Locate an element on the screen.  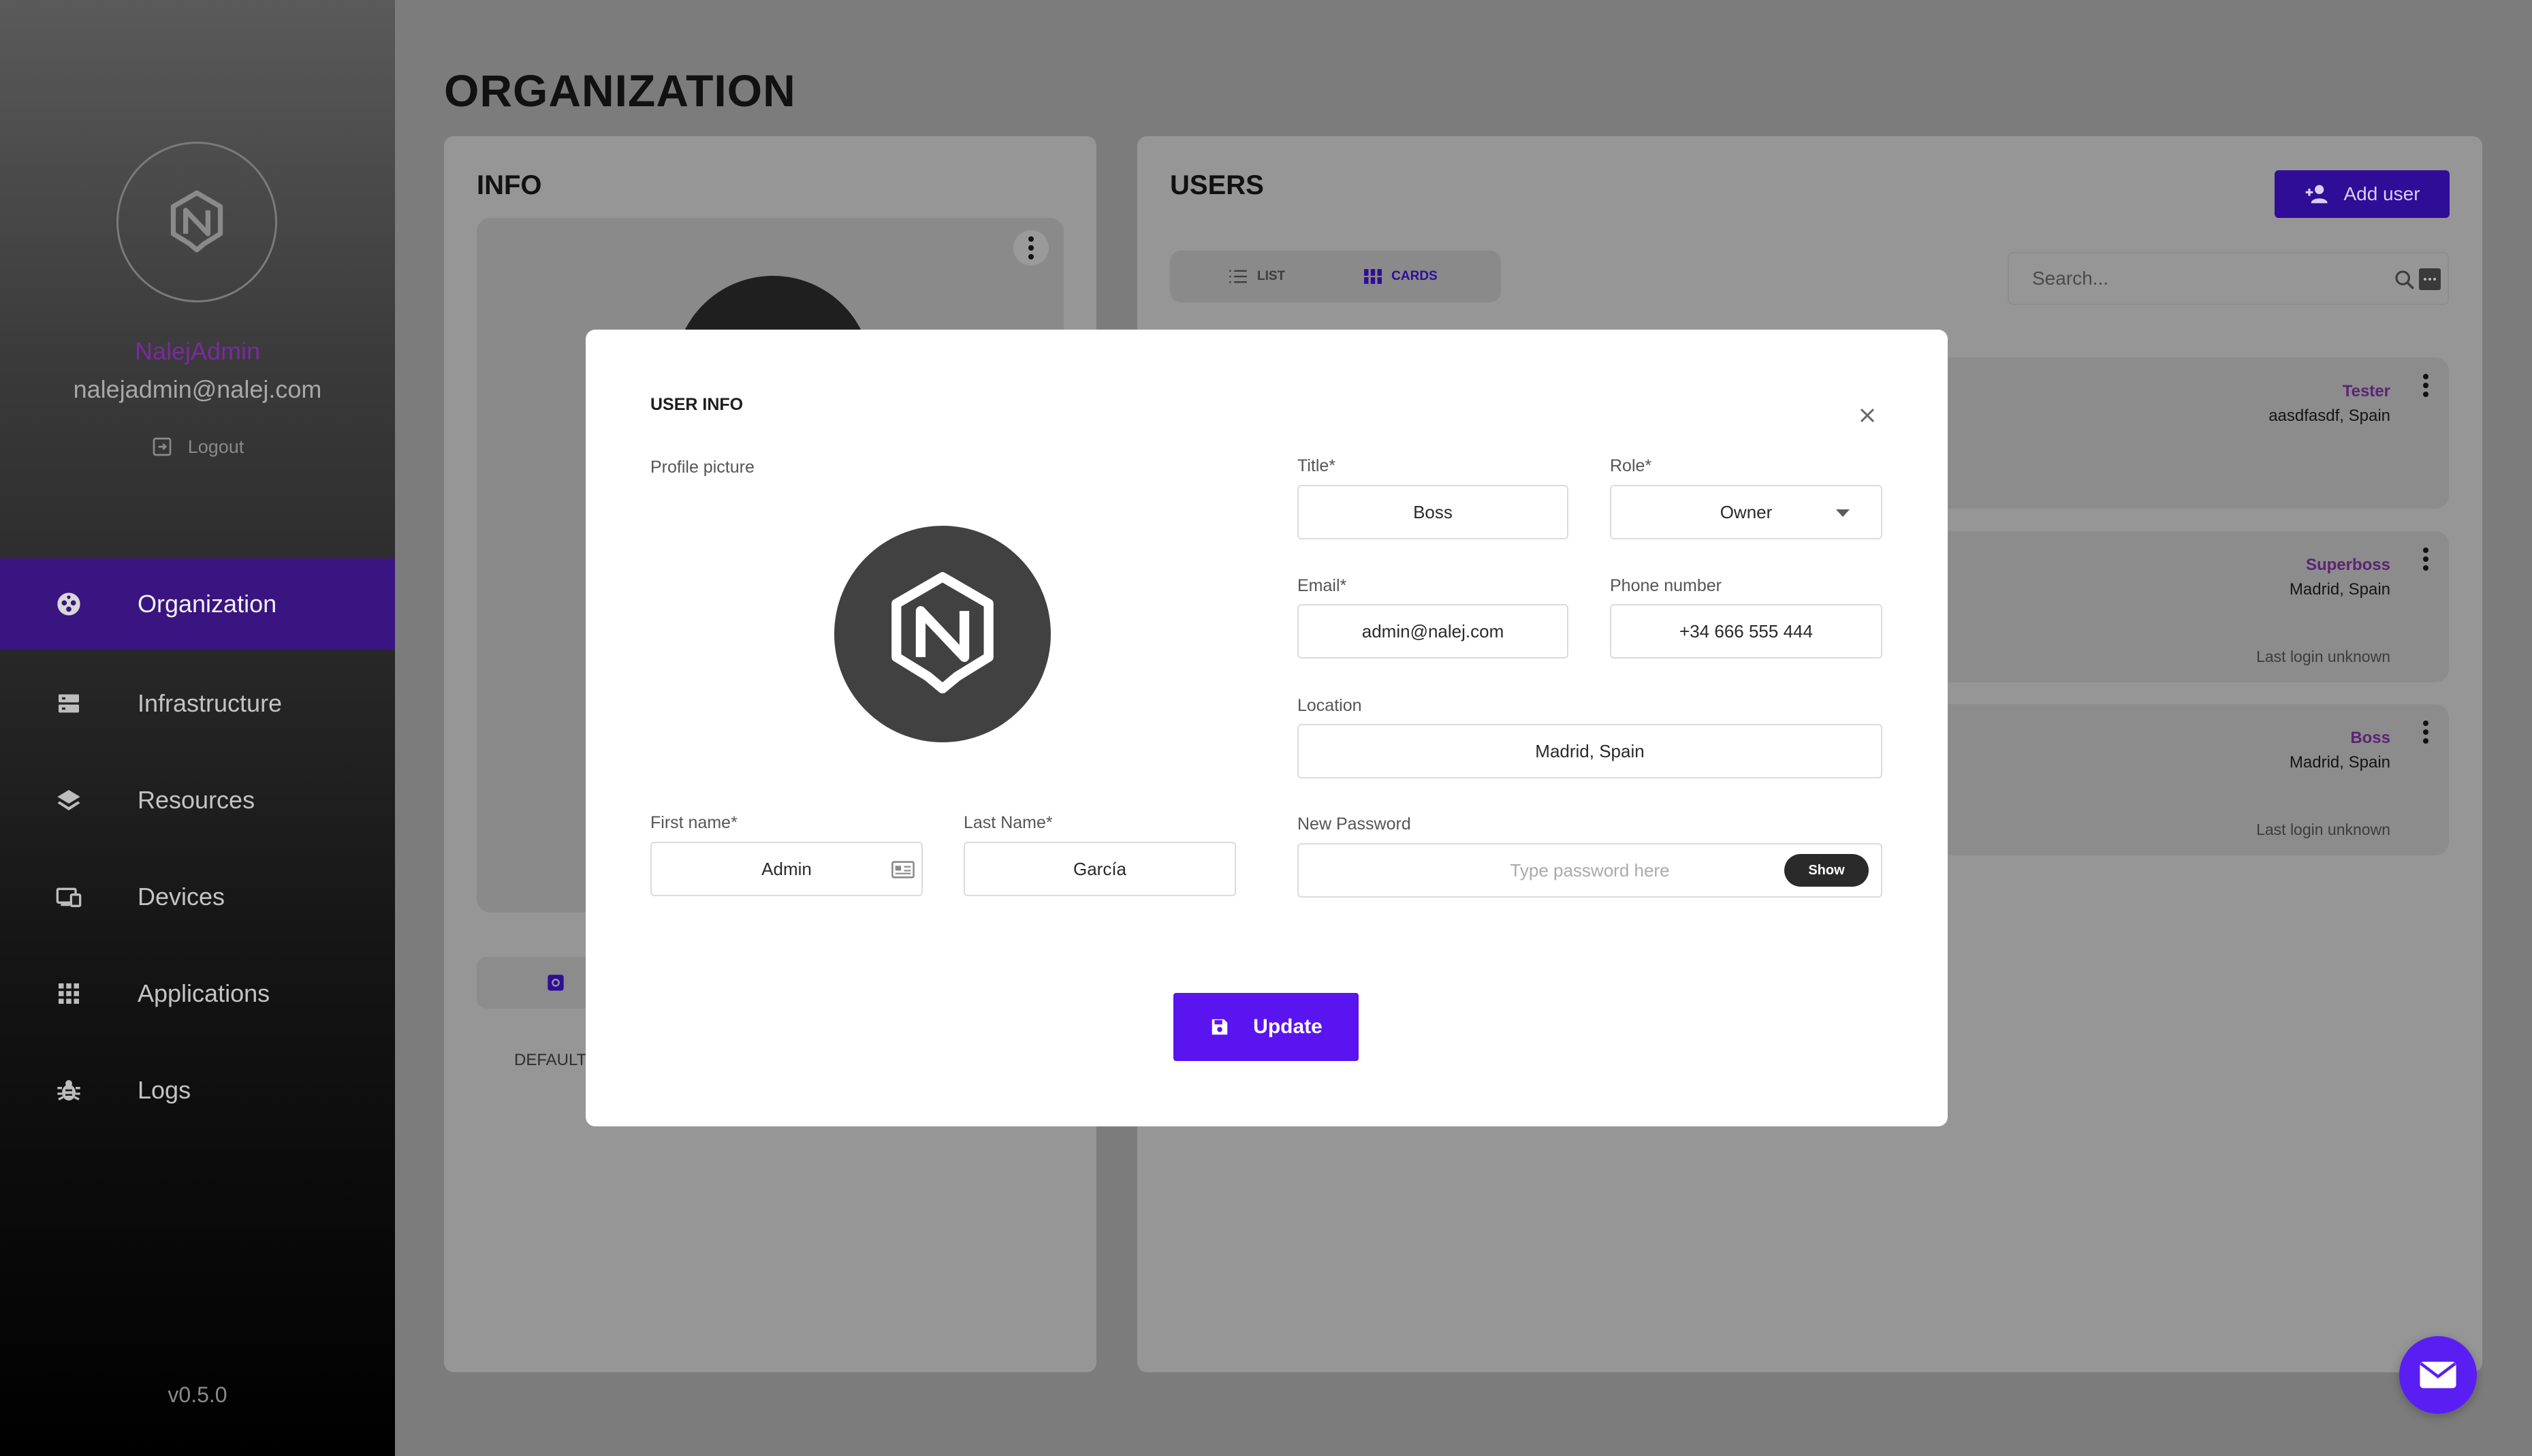
profile-picture is located at coordinates (942, 634).